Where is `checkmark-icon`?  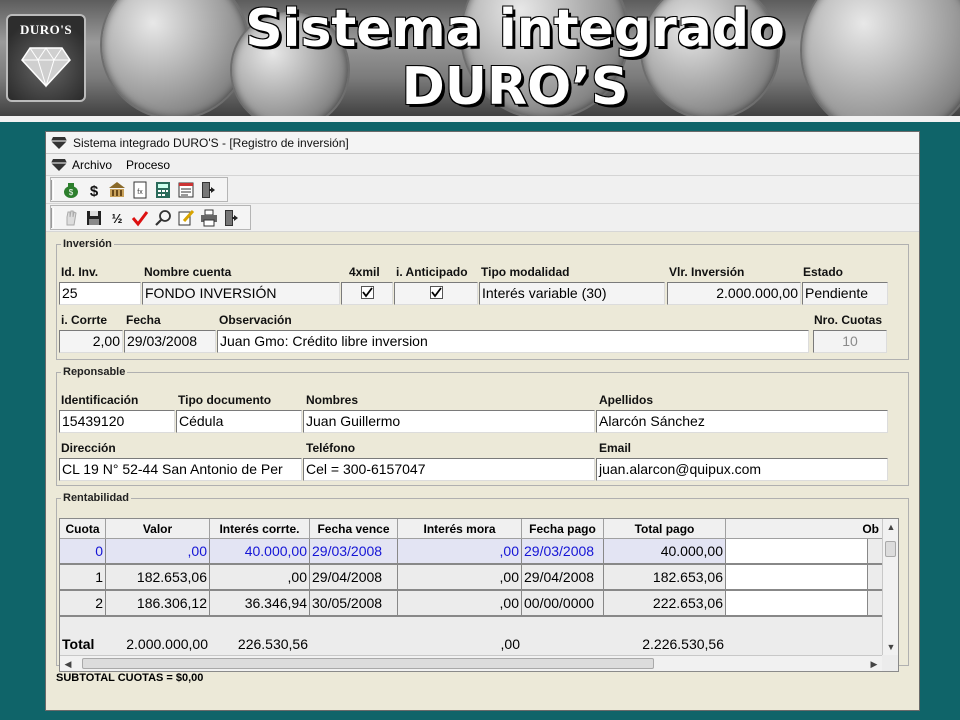
checkmark-icon is located at coordinates (367, 292).